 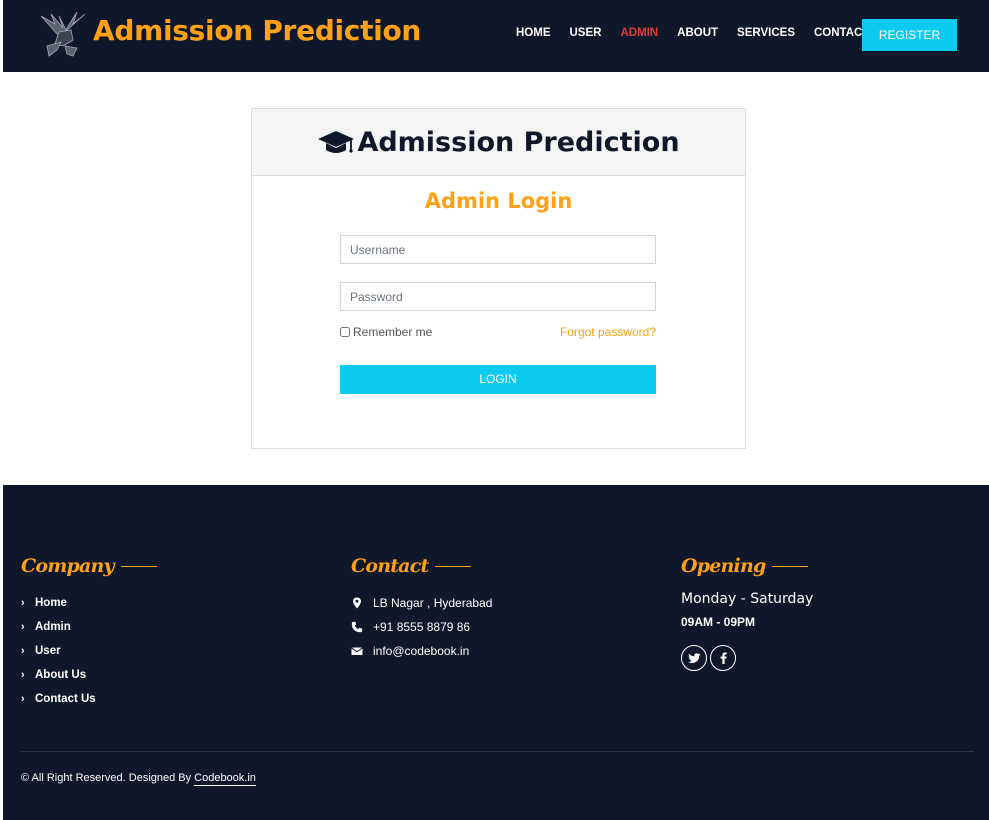 I want to click on phone-text: +91 8555 8879 86, so click(x=422, y=627).